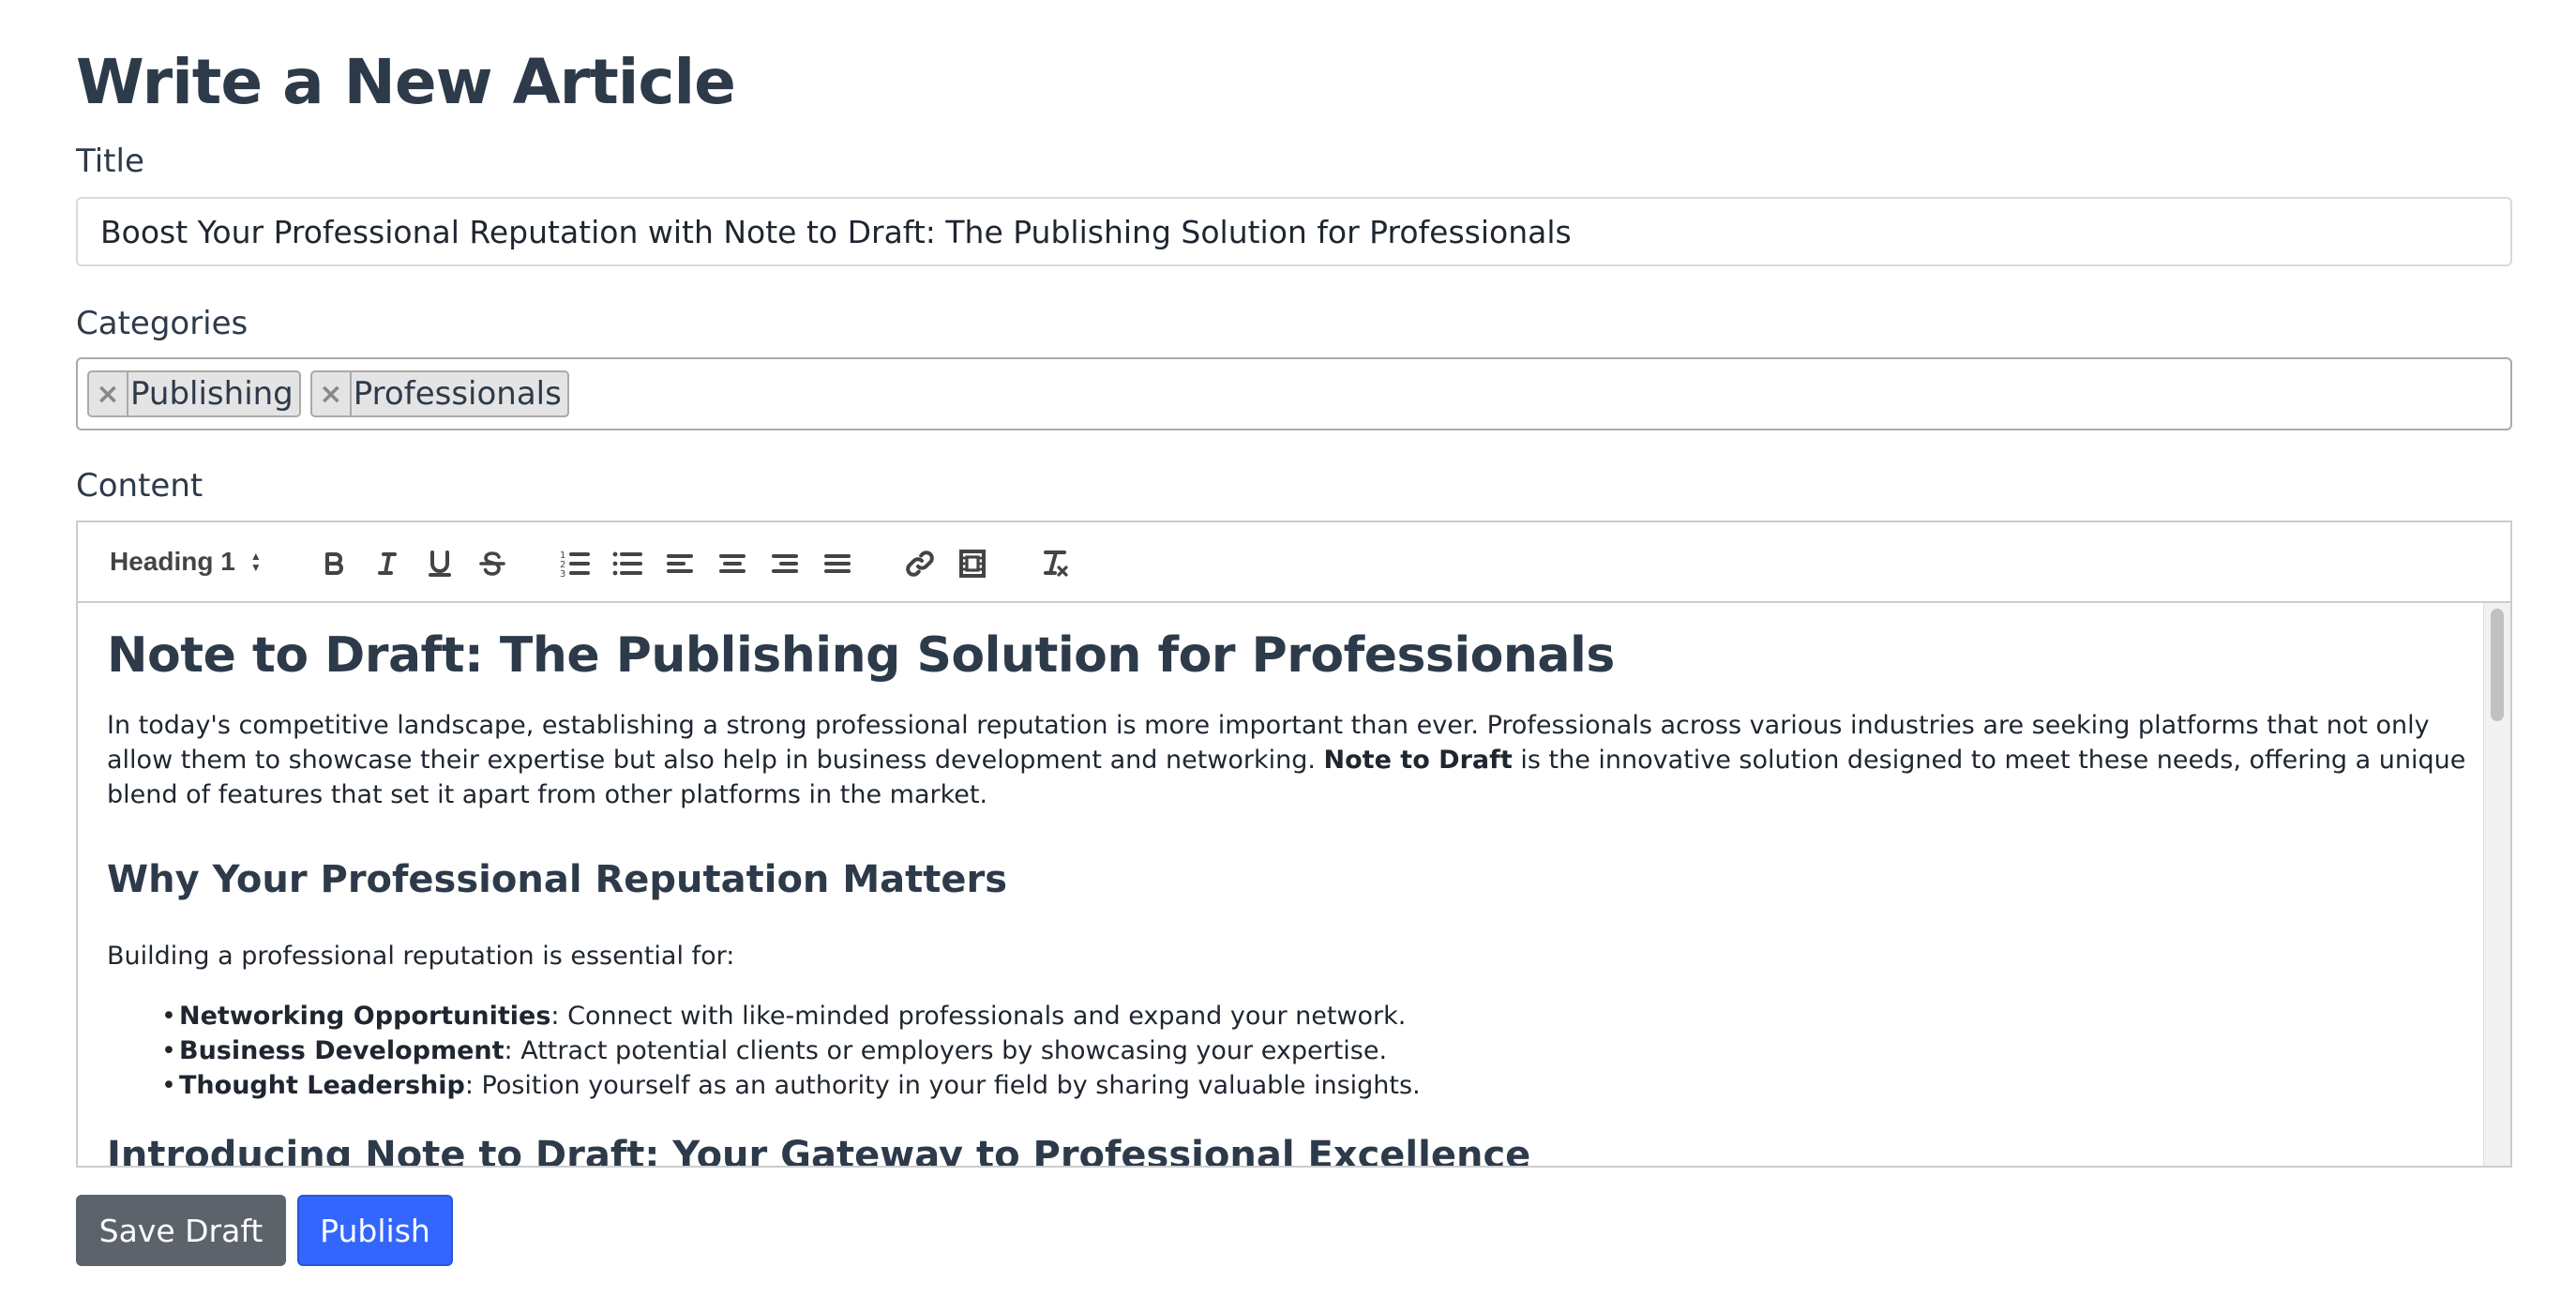  I want to click on align-left-button, so click(679, 563).